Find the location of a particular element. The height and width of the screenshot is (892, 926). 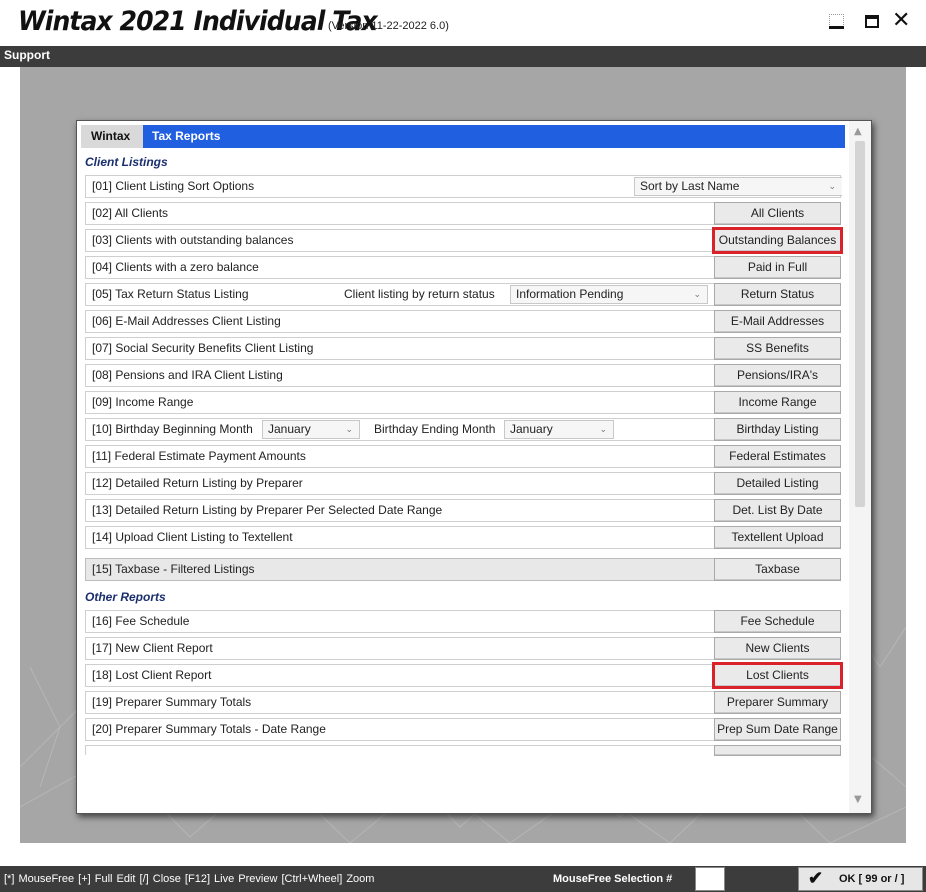

new-clients-button: New Clients is located at coordinates (777, 648).